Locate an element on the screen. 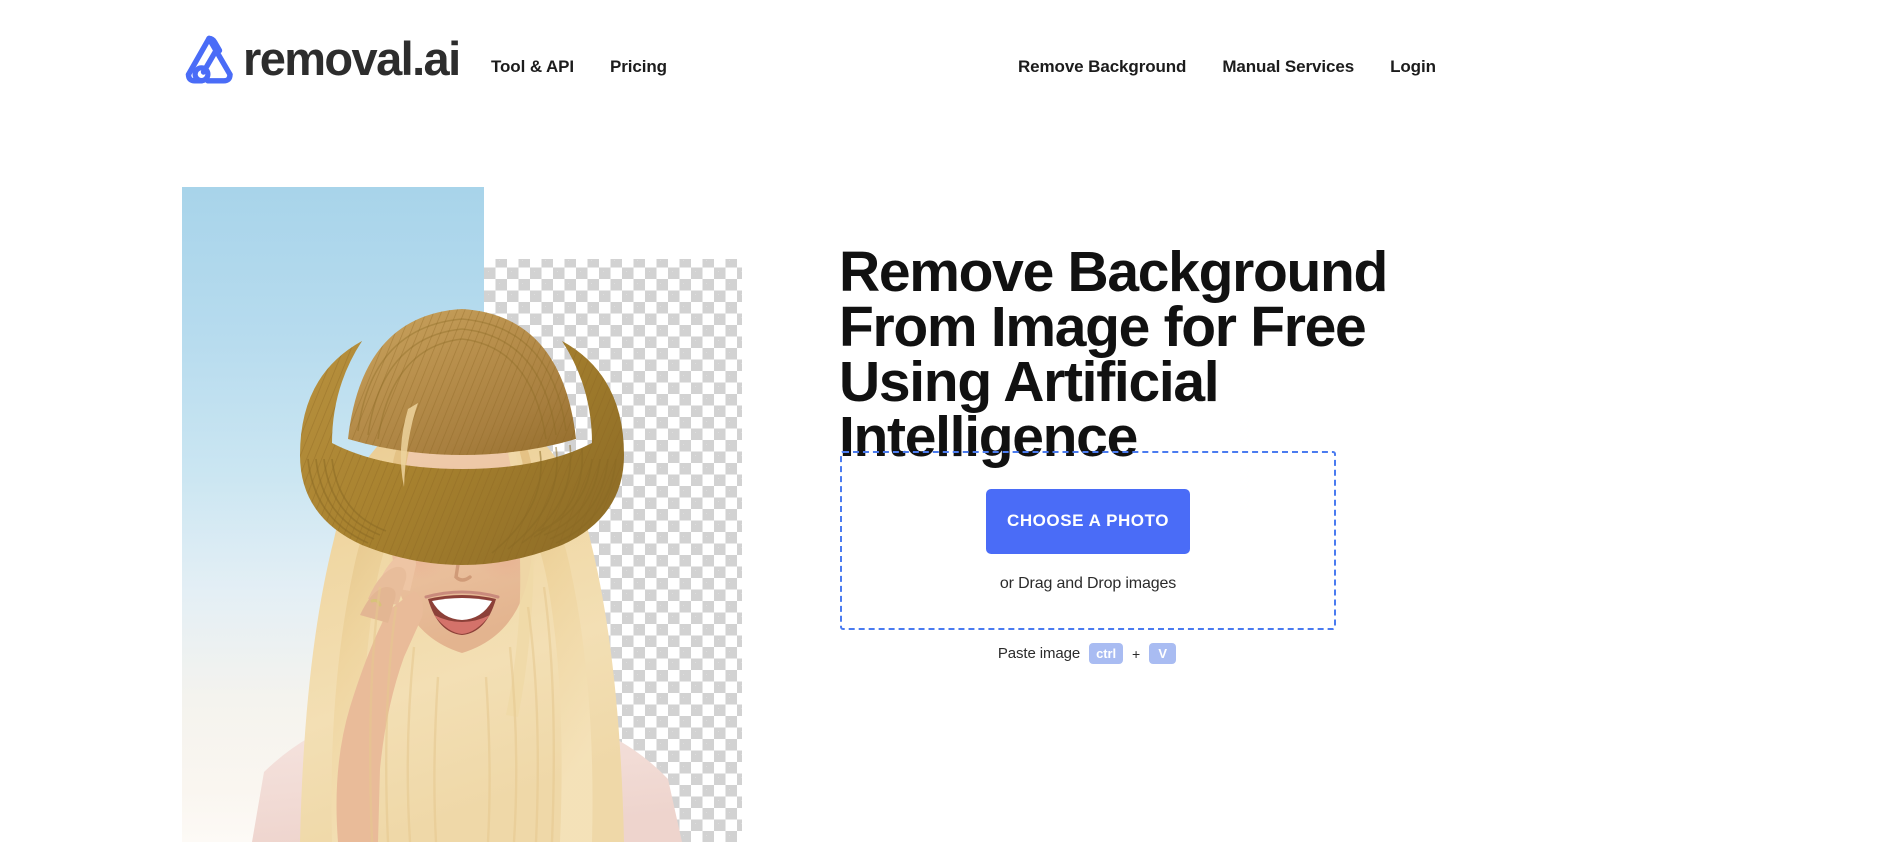  upload-dropzone: CHOOSE A PHOTO or Drag and Drop images is located at coordinates (1088, 540).